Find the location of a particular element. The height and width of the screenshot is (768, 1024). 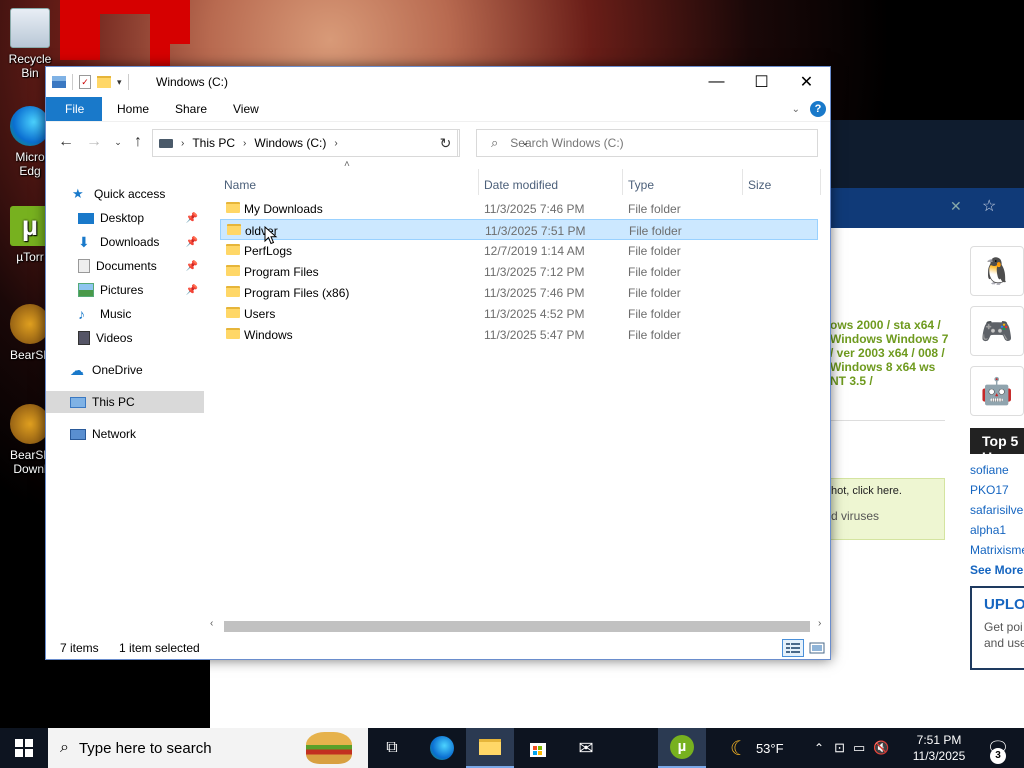

tab-view: View is located at coordinates (246, 109).